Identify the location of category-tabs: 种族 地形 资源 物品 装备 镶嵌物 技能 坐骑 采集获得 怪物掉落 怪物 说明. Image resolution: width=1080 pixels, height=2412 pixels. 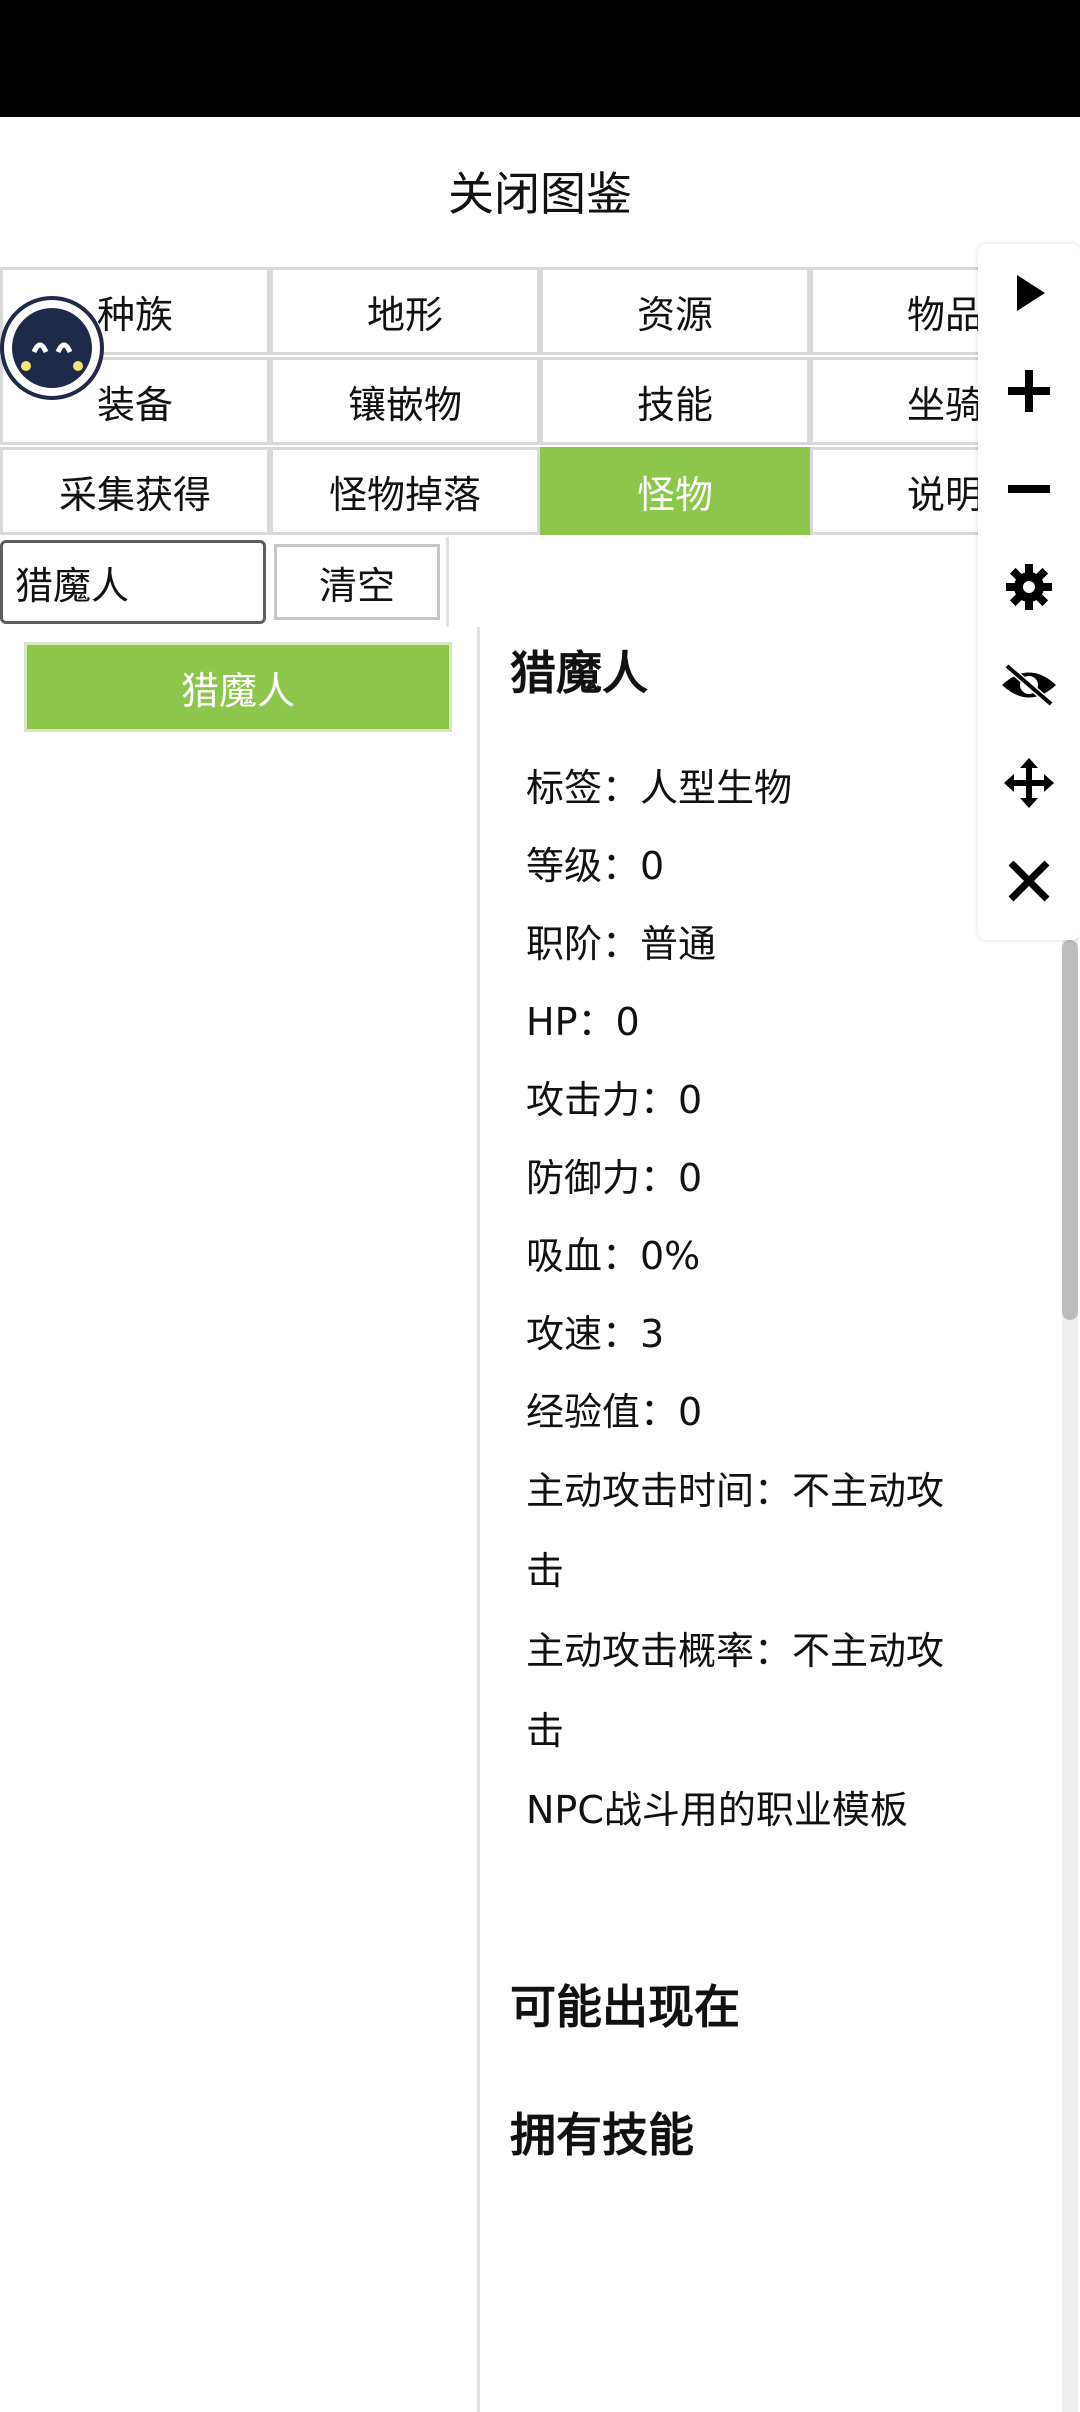
(540, 402).